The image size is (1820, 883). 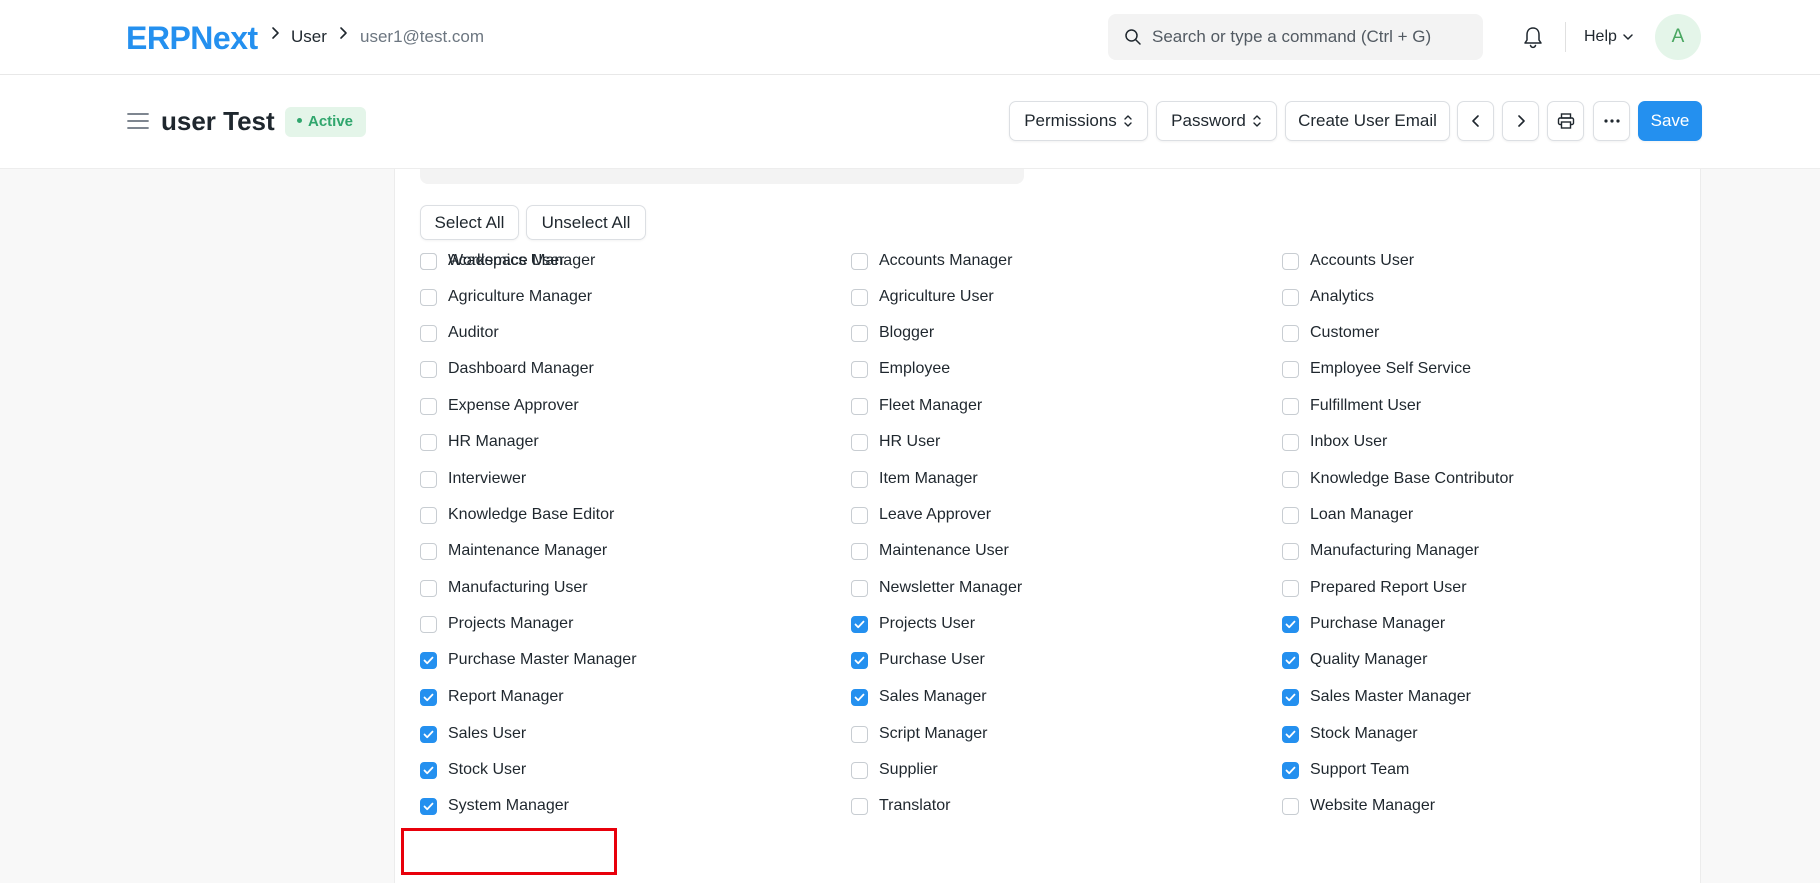 I want to click on search-input, so click(x=1312, y=37).